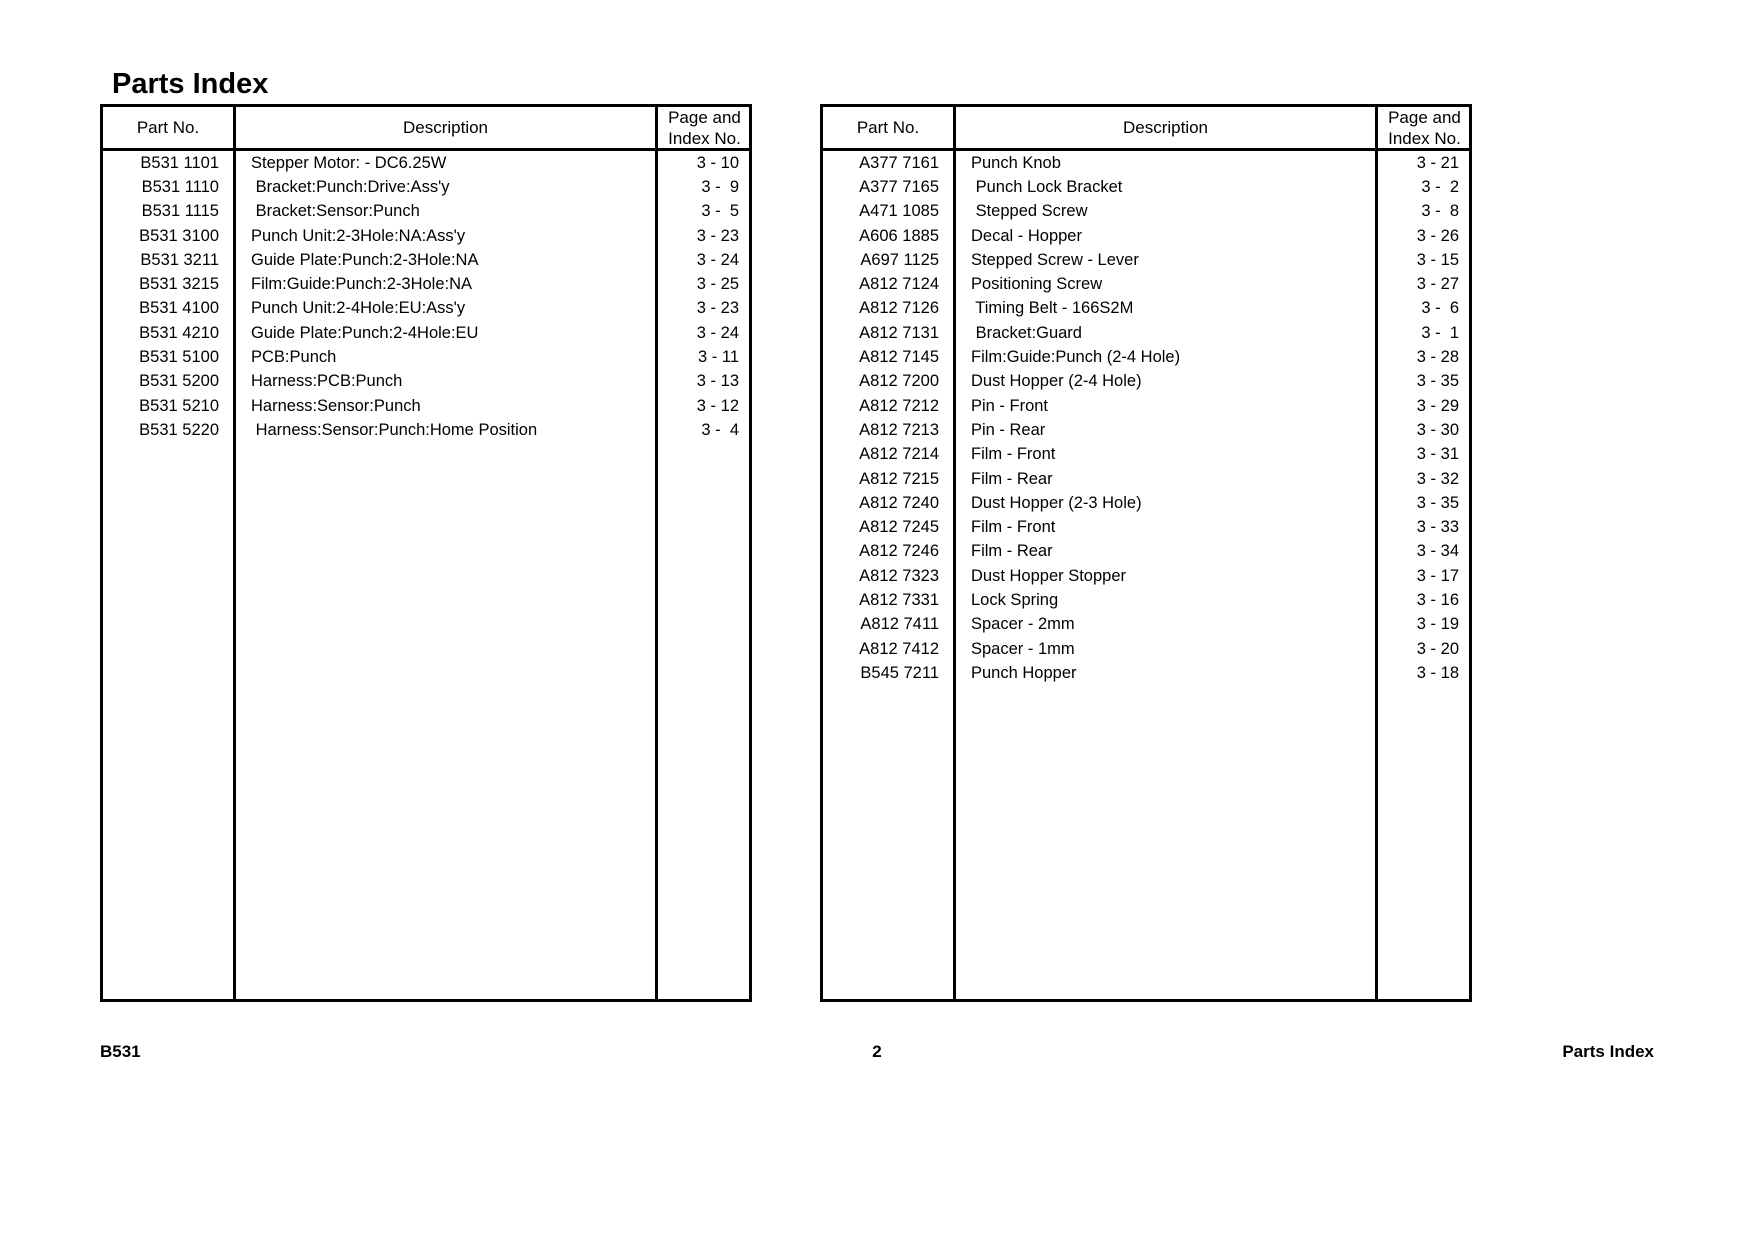 The width and height of the screenshot is (1754, 1240). I want to click on footer-section-title: Parts Index, so click(1608, 1051).